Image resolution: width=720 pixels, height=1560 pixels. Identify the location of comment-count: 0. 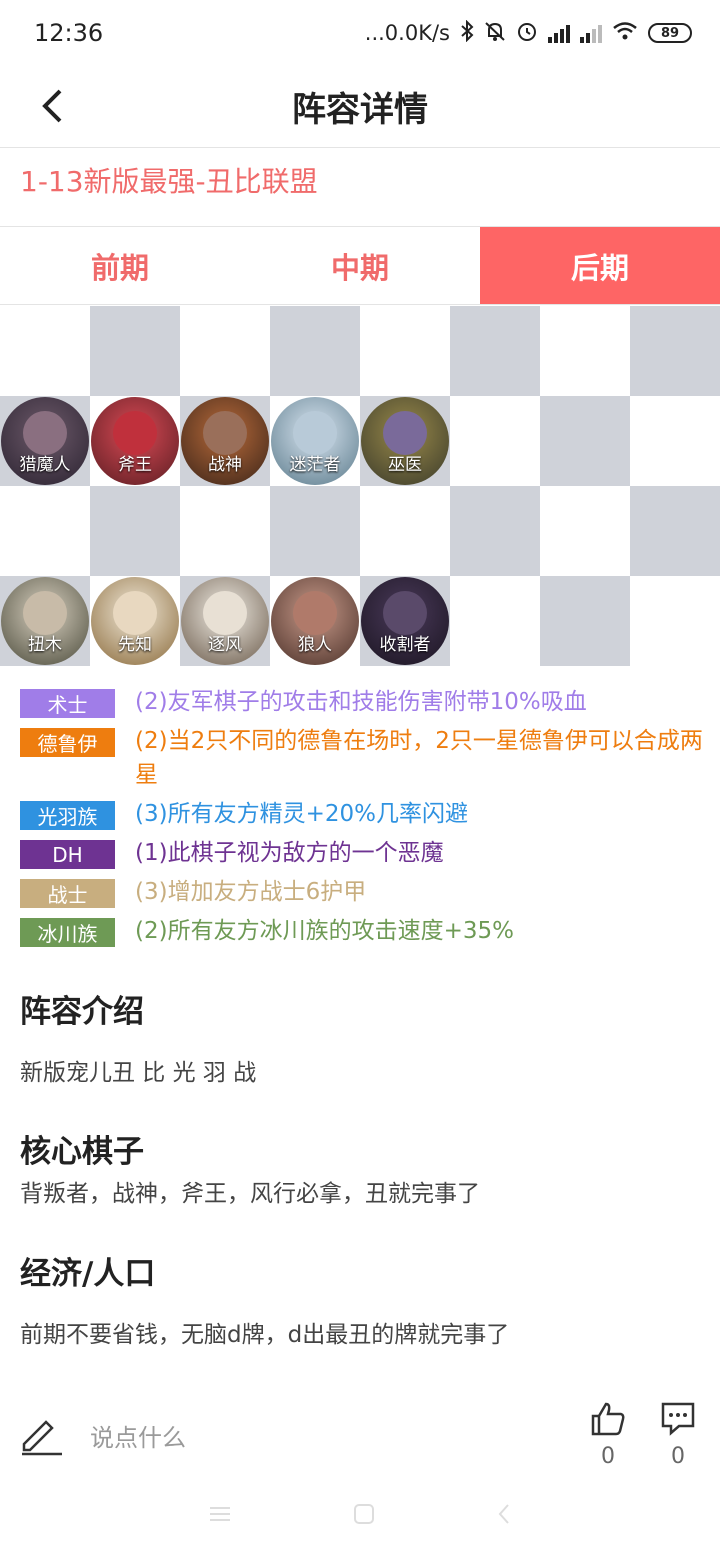
(678, 1456).